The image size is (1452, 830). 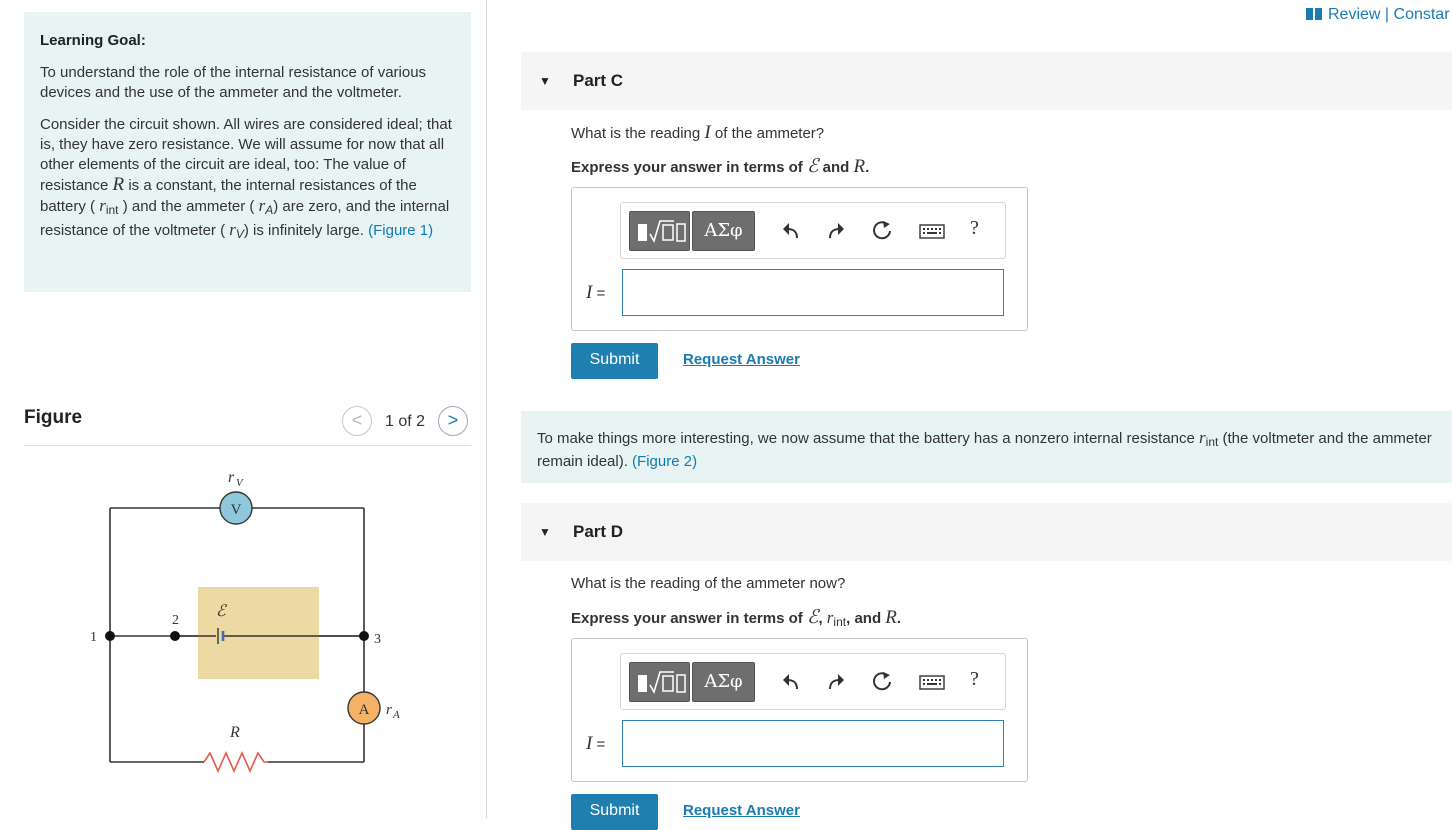 What do you see at coordinates (698, 132) in the screenshot?
I see `part-c-question: What is the reading I of the ammeter?` at bounding box center [698, 132].